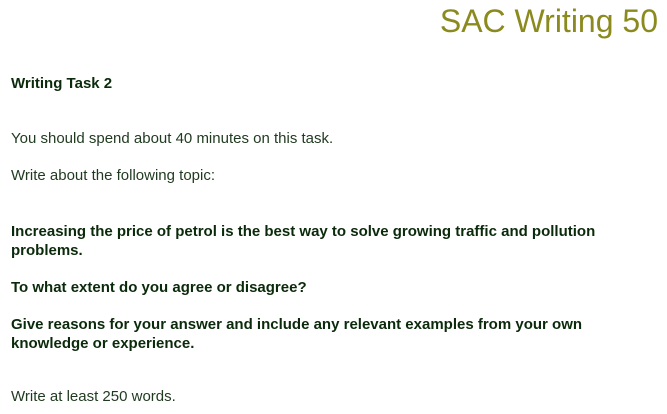 Image resolution: width=667 pixels, height=414 pixels. Describe the element at coordinates (159, 287) in the screenshot. I see `question-text: To what extent do you agree or disagree?` at that location.